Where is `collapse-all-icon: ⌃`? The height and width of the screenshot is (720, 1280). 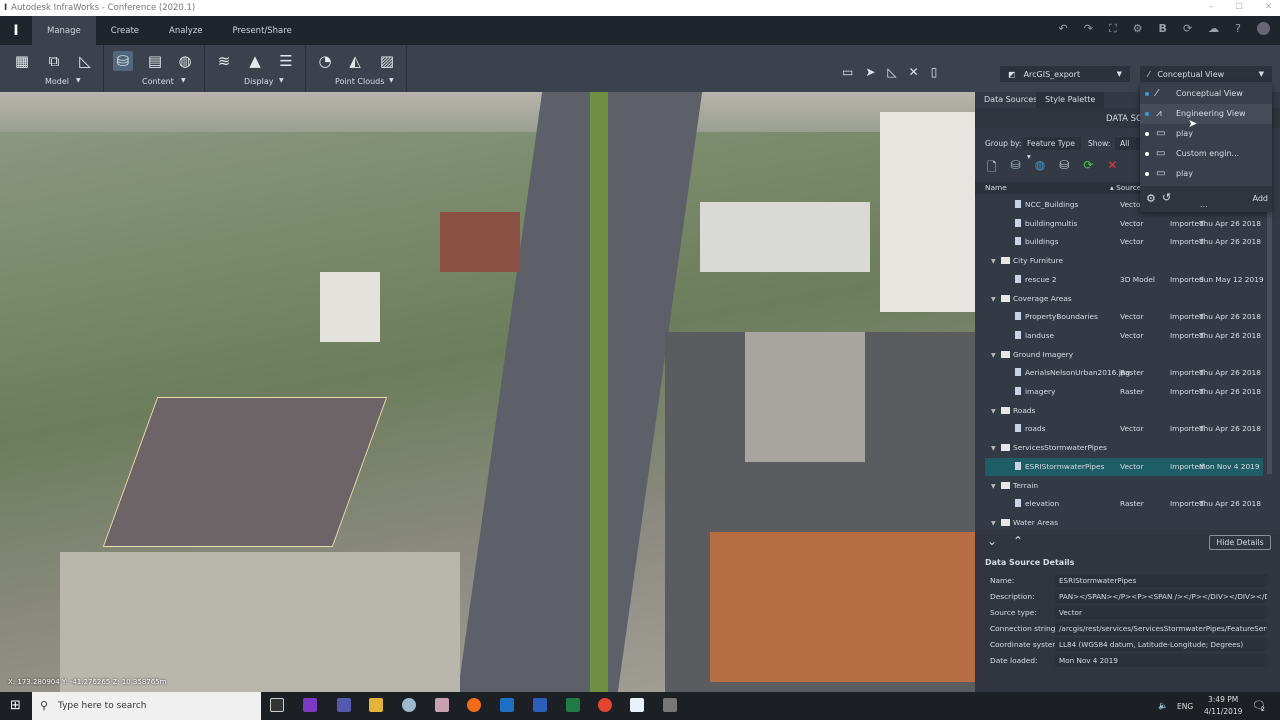
collapse-all-icon: ⌃ is located at coordinates (1018, 541).